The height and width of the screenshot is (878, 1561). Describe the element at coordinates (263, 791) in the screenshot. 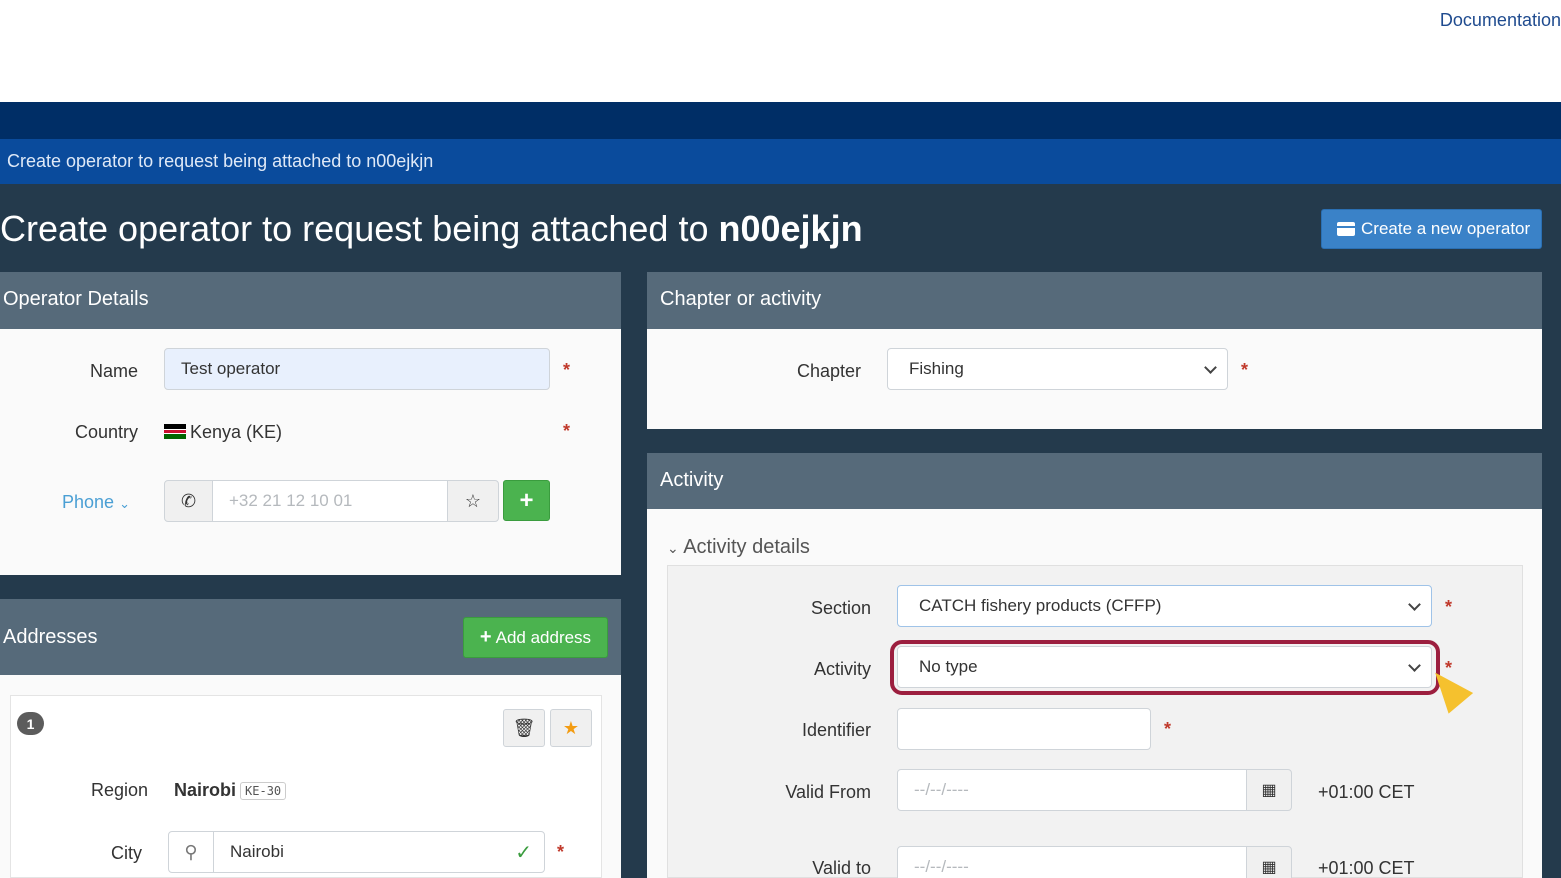

I see `region-code: KE-30` at that location.